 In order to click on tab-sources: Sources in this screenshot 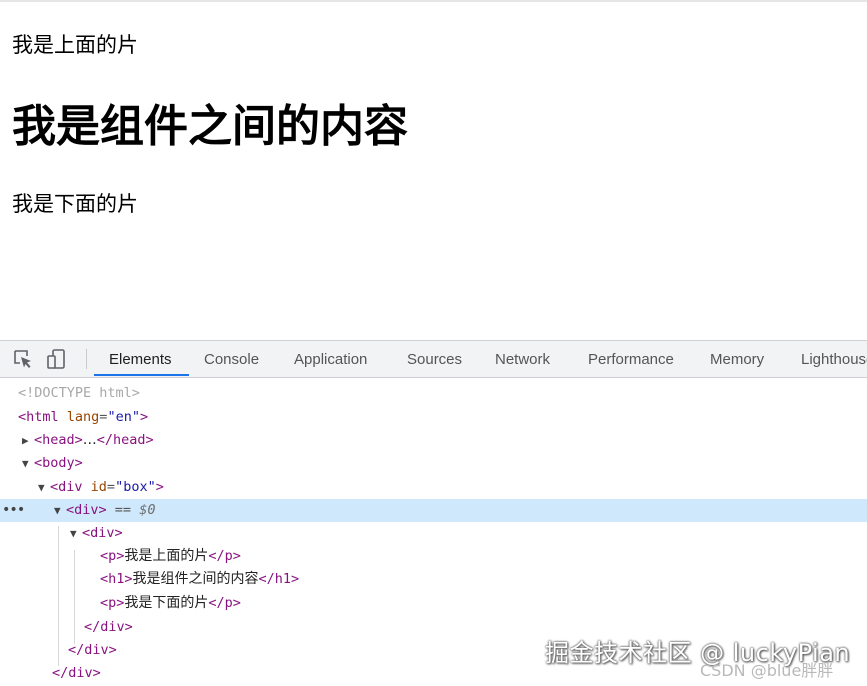, I will do `click(434, 359)`.